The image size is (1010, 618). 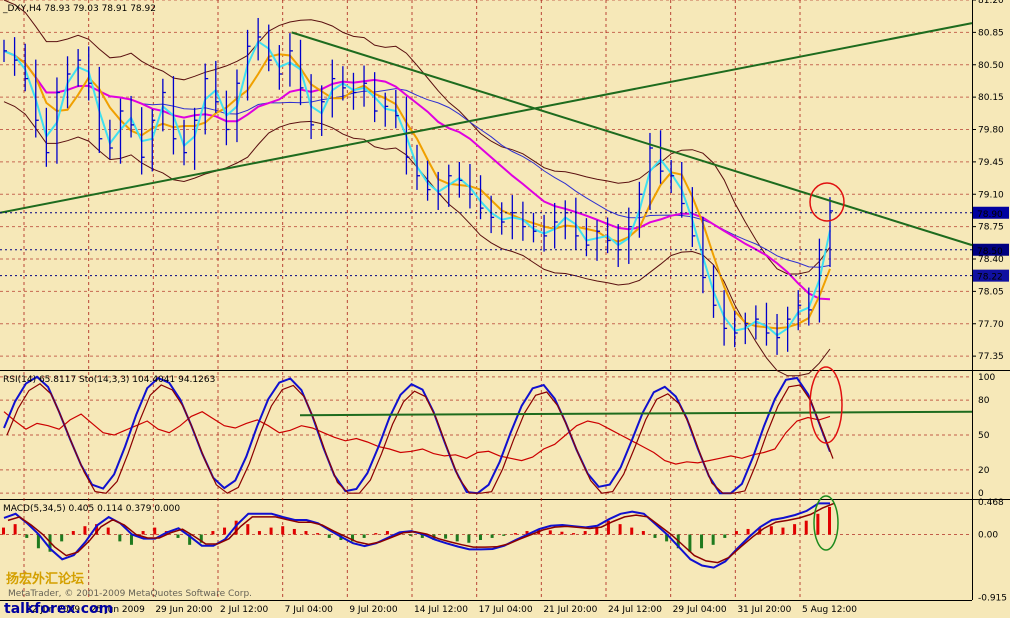 I want to click on time-tick-label: 24 Jul 12:00, so click(x=635, y=610).